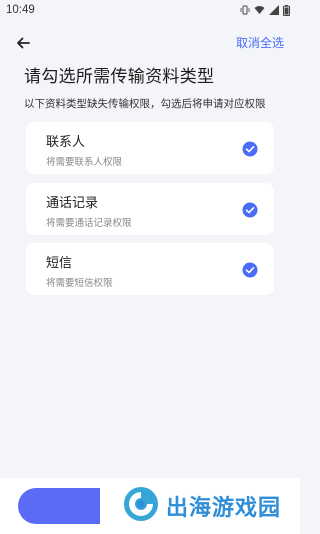 Image resolution: width=320 pixels, height=534 pixels. I want to click on item-title: 联系人, so click(66, 142).